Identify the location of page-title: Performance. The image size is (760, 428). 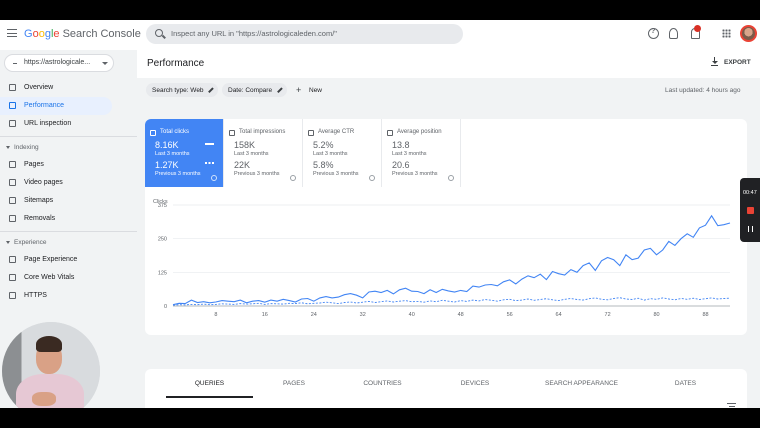
(176, 63).